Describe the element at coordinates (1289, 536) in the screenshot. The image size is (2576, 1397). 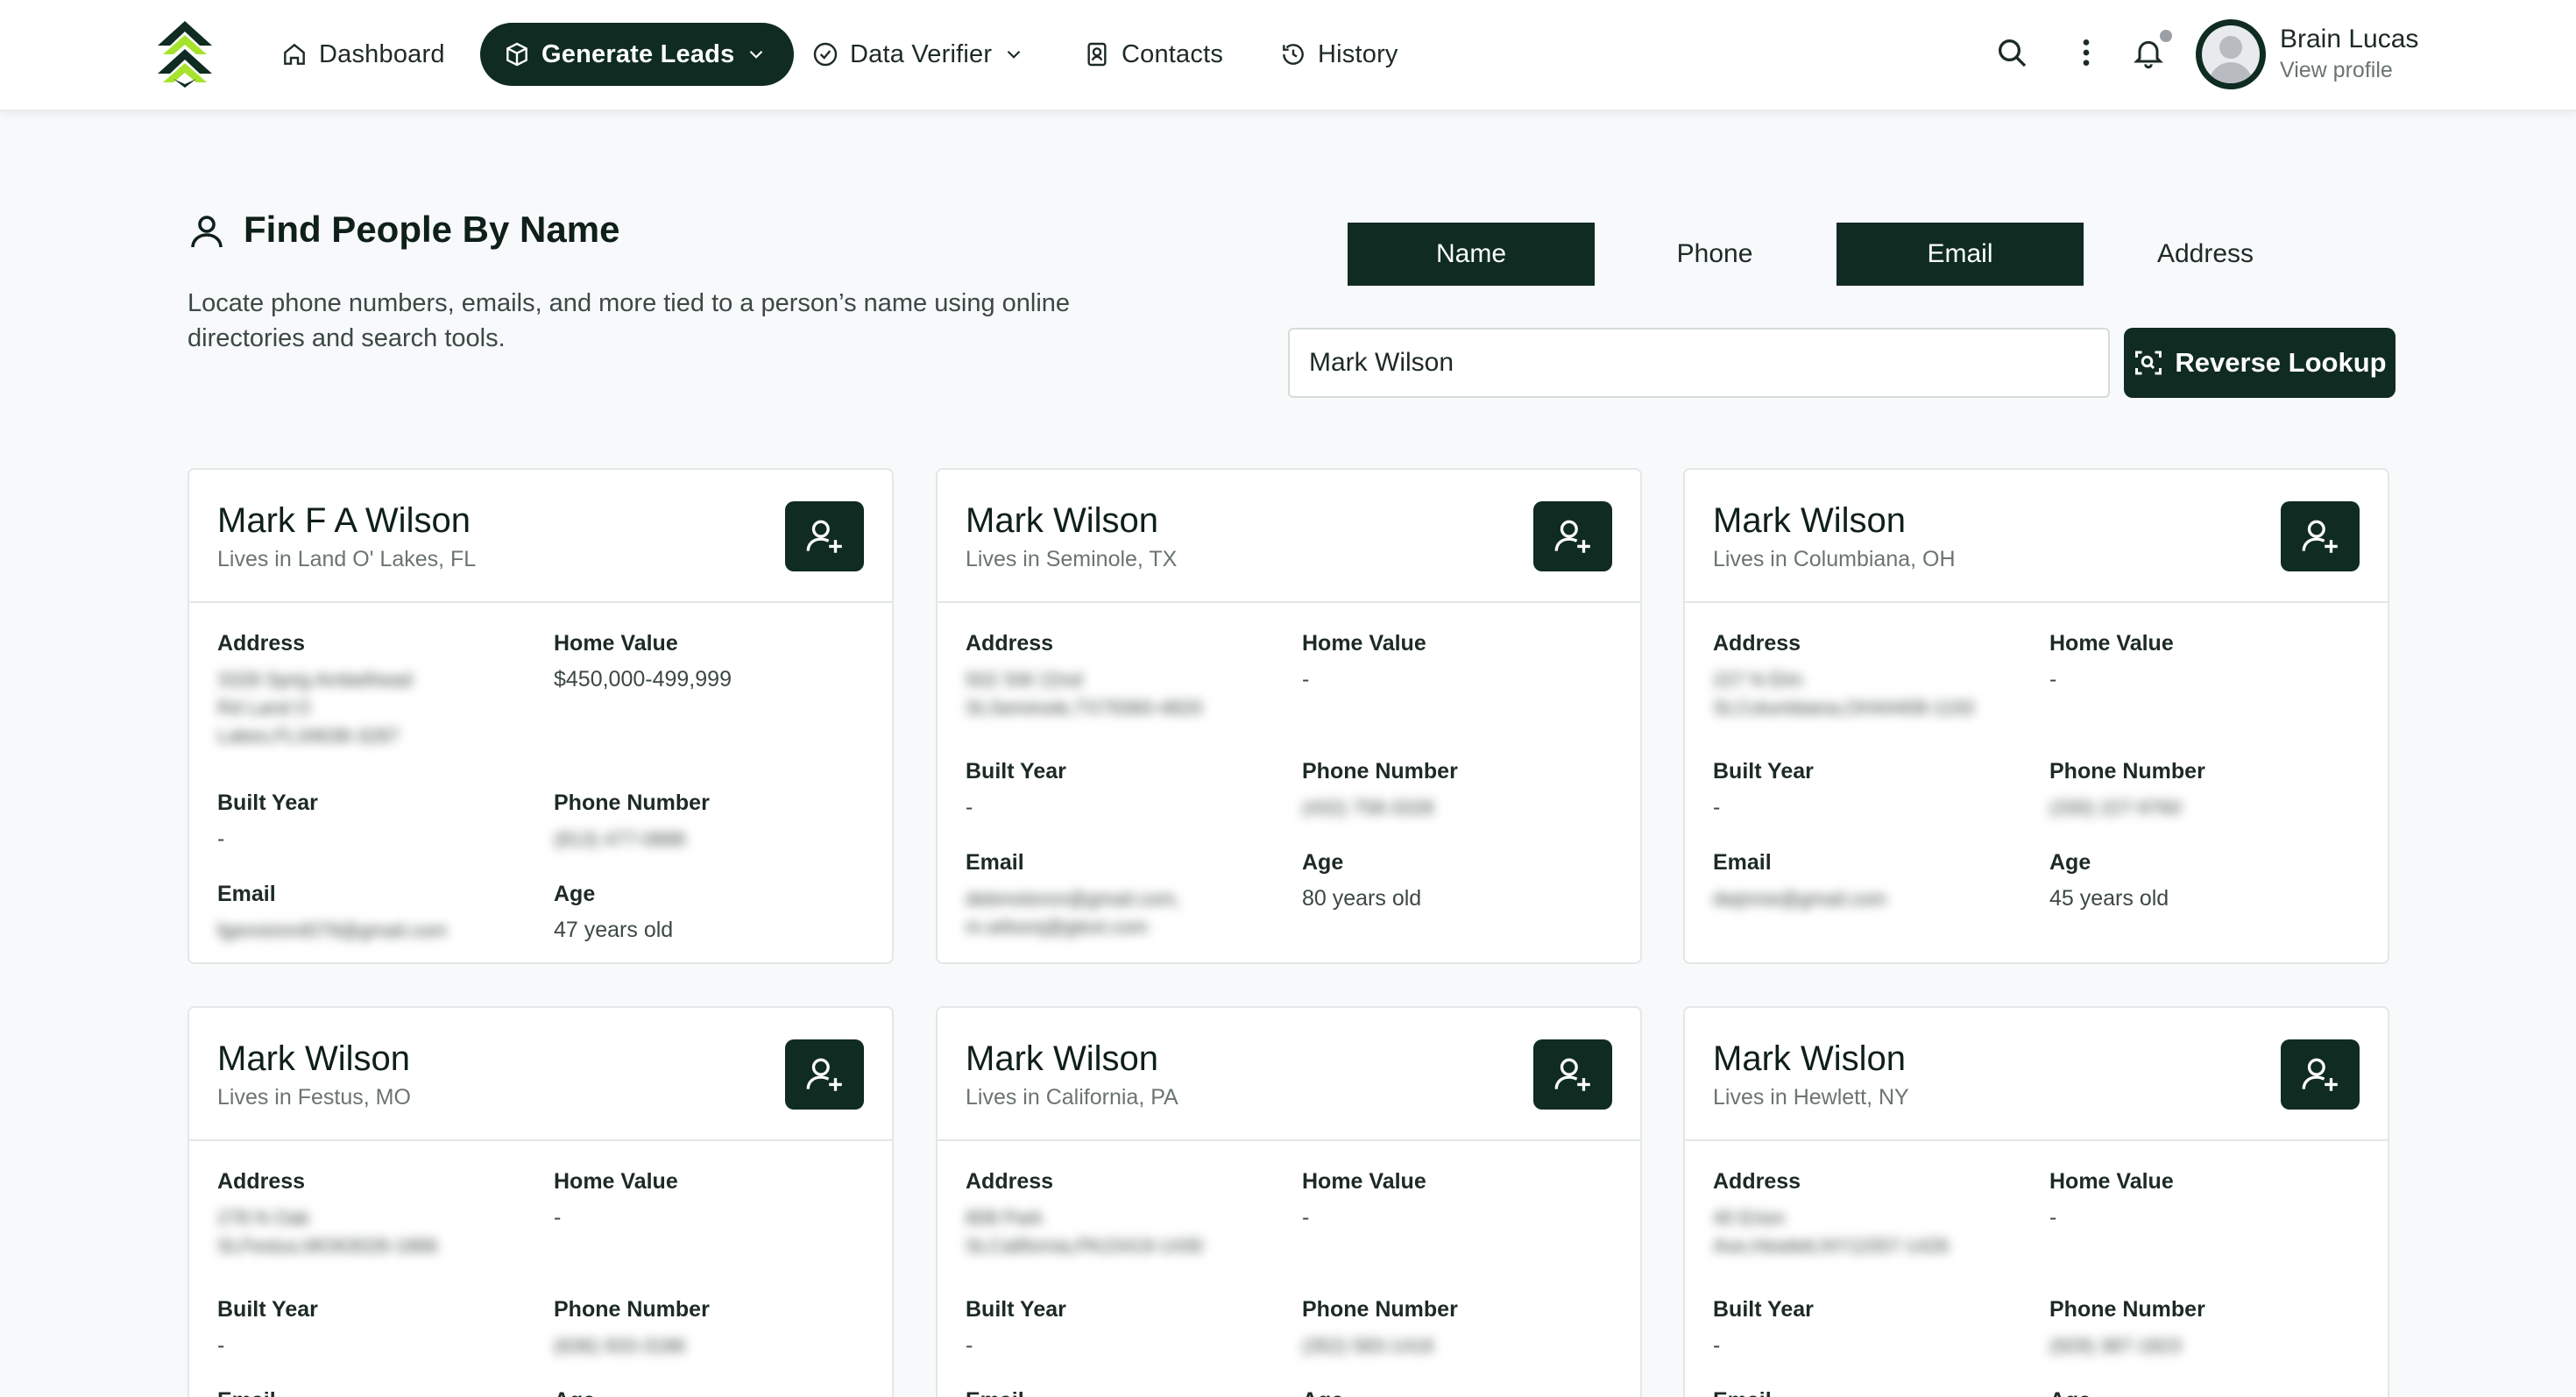
I see `result-card-header: Mark Wilson Lives in Seminole, TX` at that location.